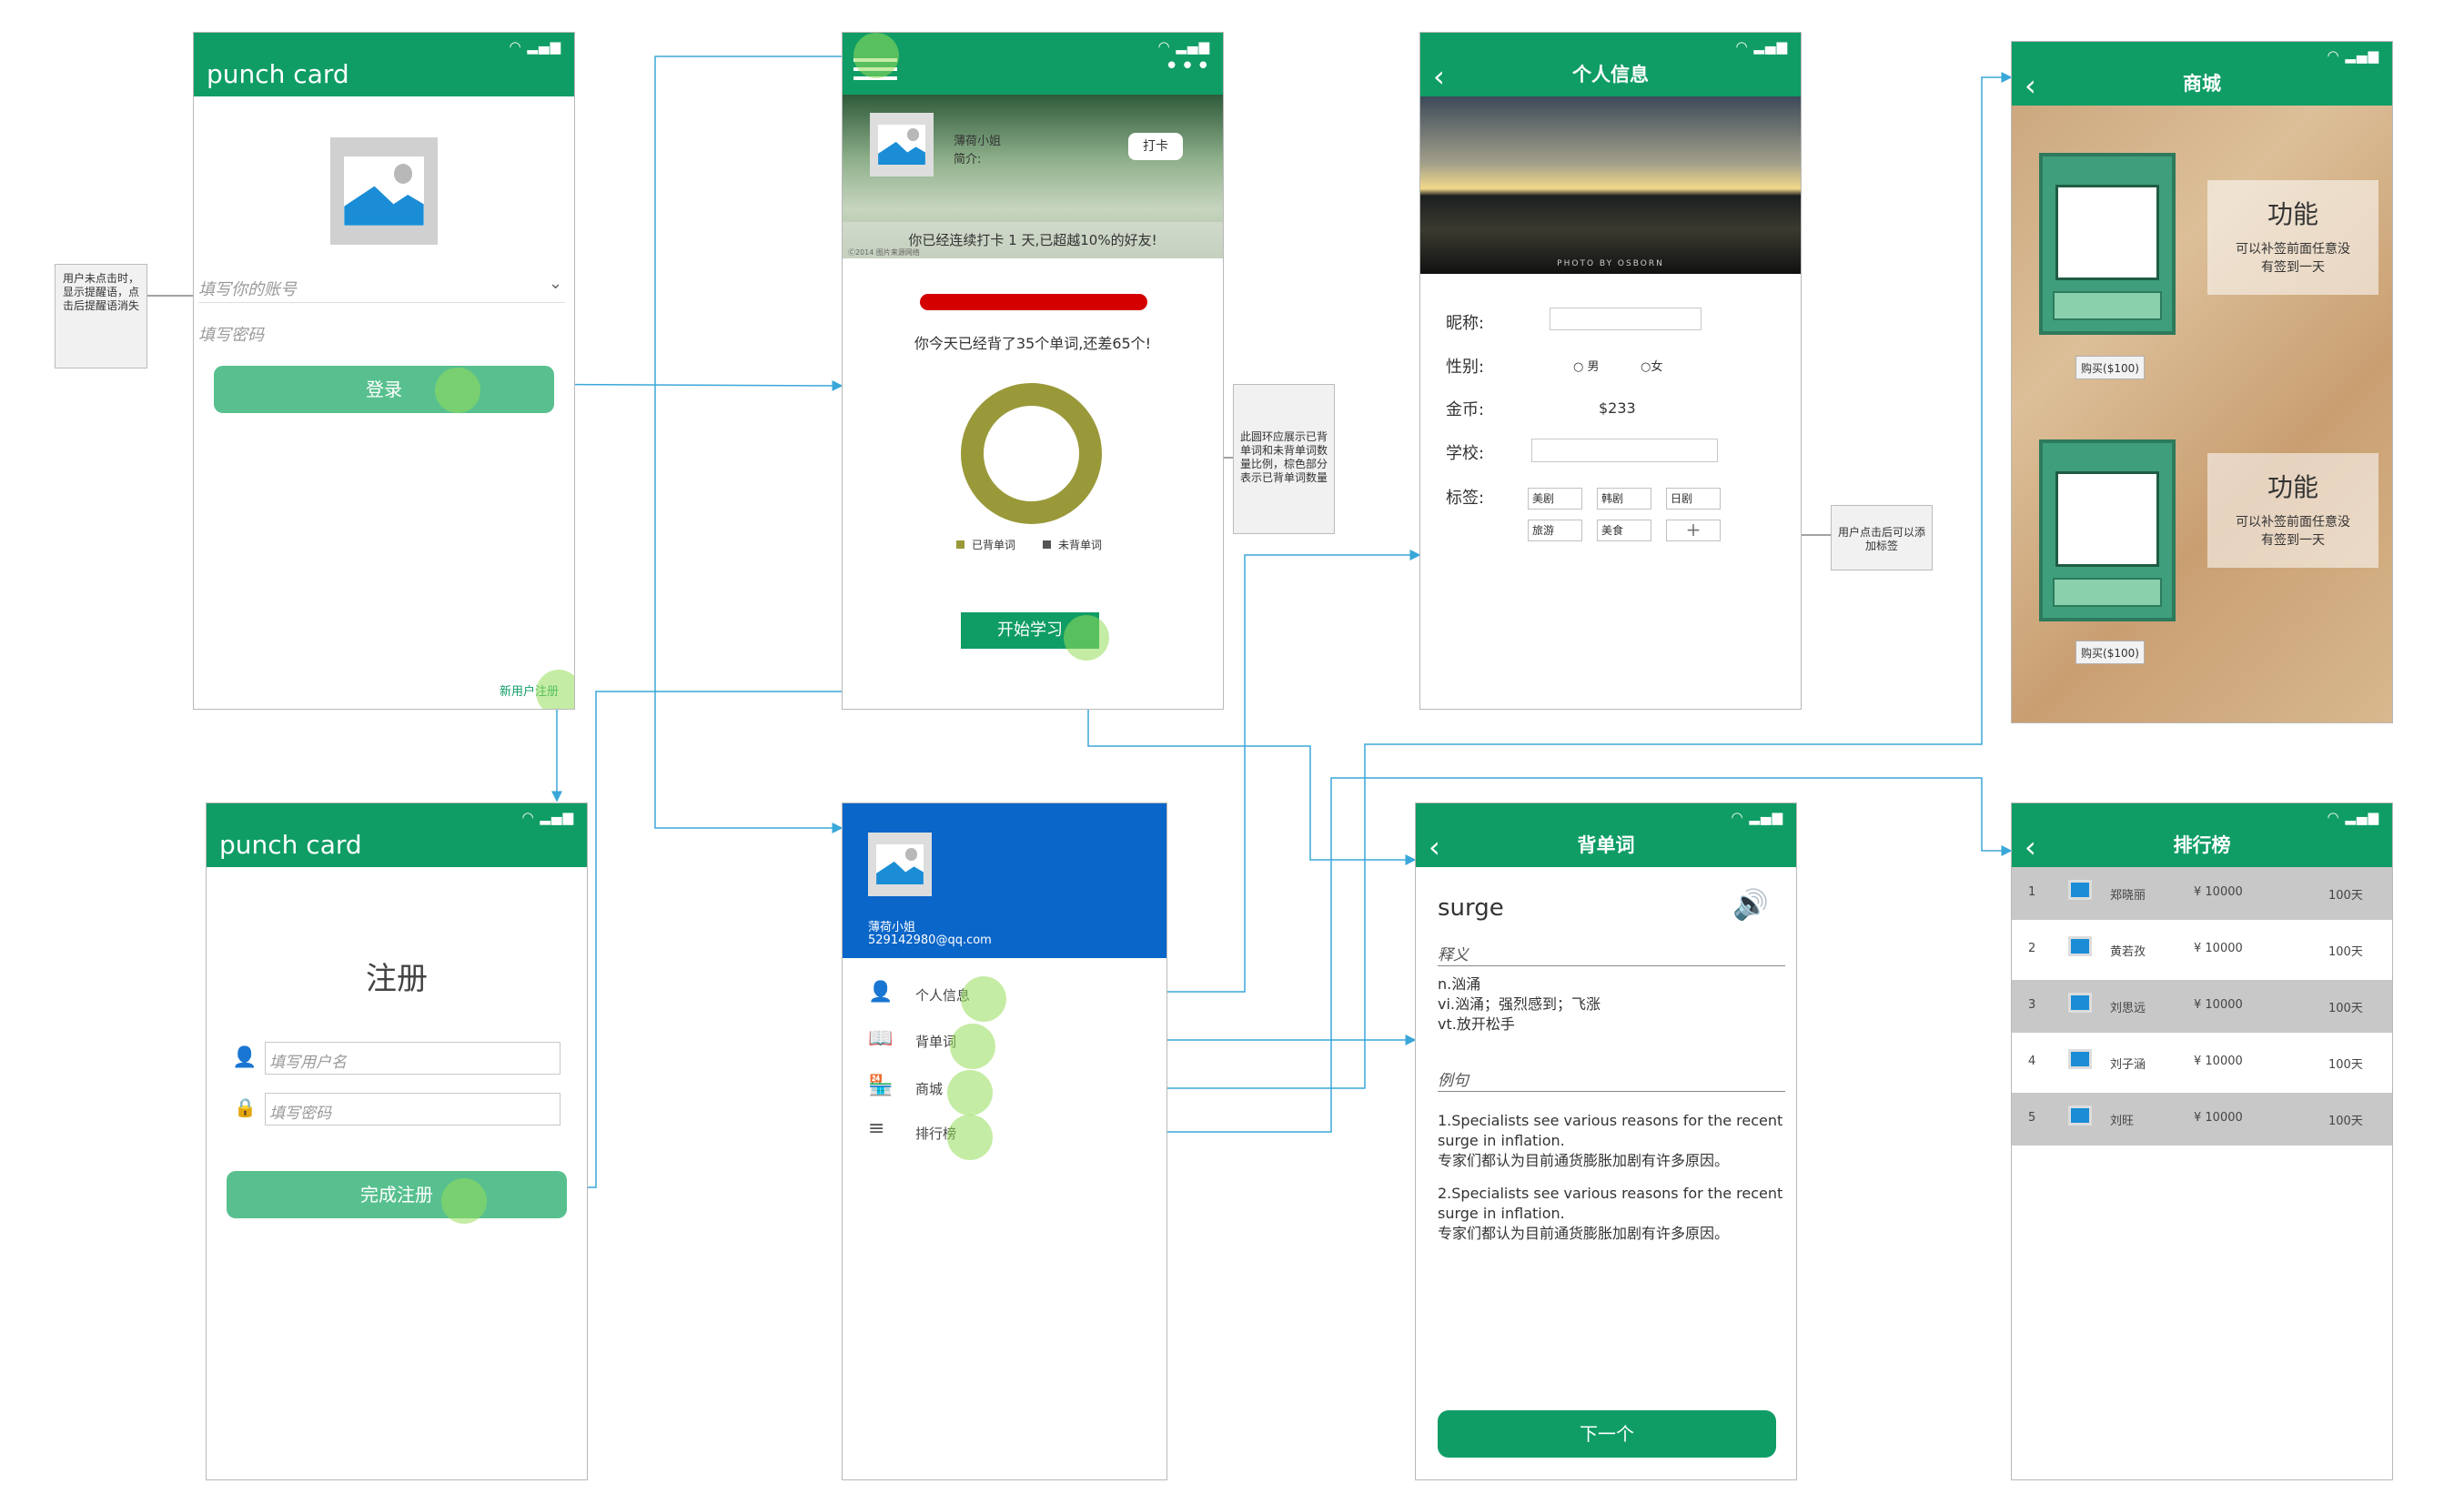 Image resolution: width=2464 pixels, height=1494 pixels. What do you see at coordinates (412, 1109) in the screenshot?
I see `register-password-input: 填写密码` at bounding box center [412, 1109].